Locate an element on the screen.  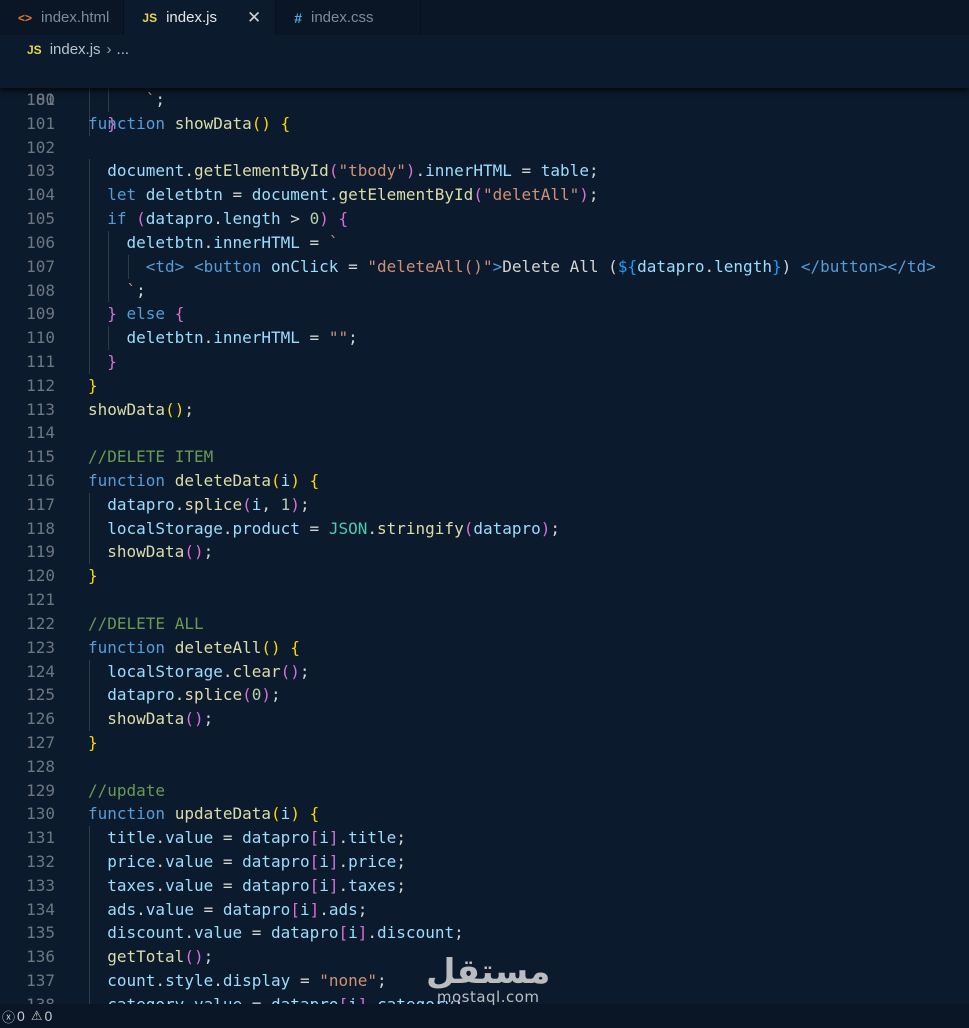
code-line: 130 function updateData(i) { is located at coordinates (484, 814).